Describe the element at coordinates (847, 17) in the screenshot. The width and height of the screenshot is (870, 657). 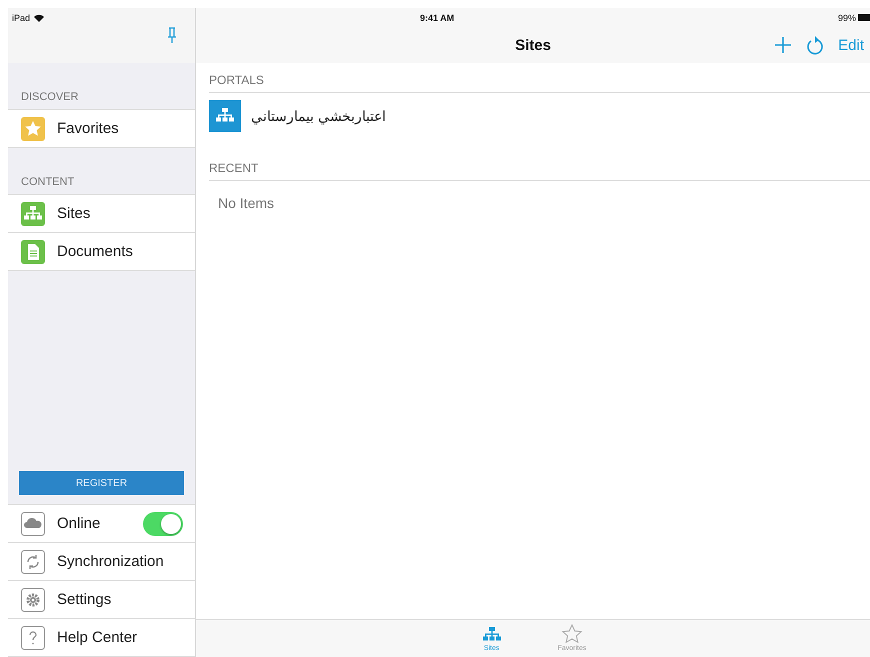
I see `battery-percent: 99%` at that location.